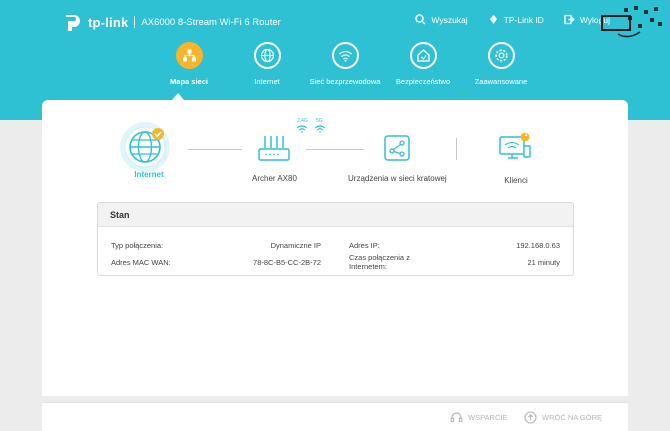 This screenshot has width=670, height=431. What do you see at coordinates (345, 81) in the screenshot?
I see `nav-label-wireless: Sieć bezprzewodowa` at bounding box center [345, 81].